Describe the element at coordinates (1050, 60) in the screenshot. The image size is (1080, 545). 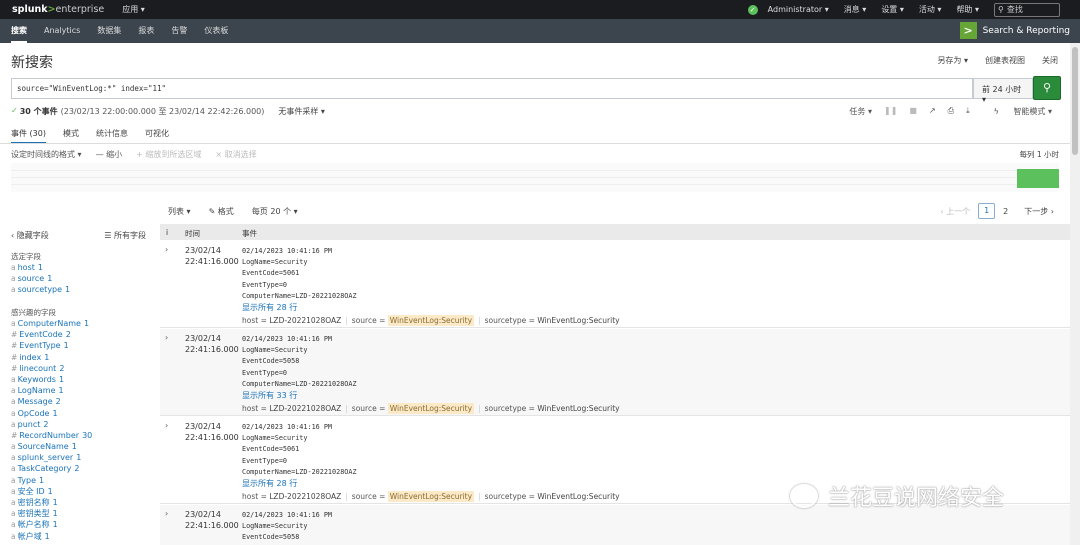
I see `close-button: 关闭` at that location.